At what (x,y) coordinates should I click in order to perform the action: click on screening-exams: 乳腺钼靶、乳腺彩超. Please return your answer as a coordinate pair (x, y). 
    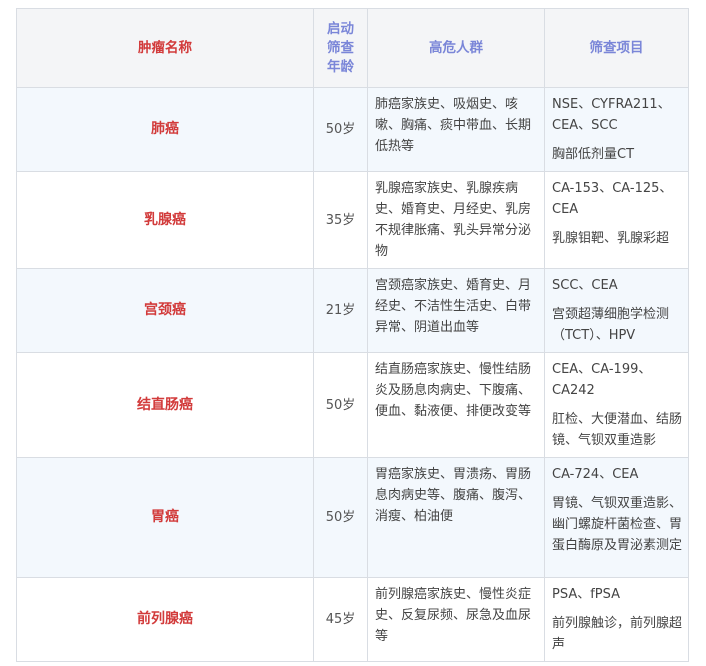
    Looking at the image, I should click on (611, 238).